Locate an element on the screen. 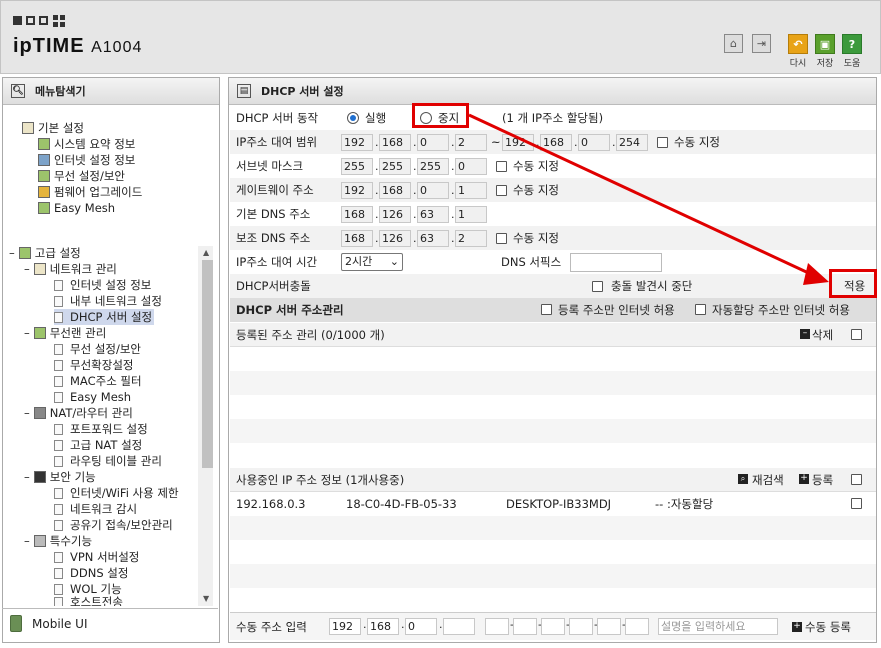 The height and width of the screenshot is (648, 881). arrow-head is located at coordinates (816, 274).